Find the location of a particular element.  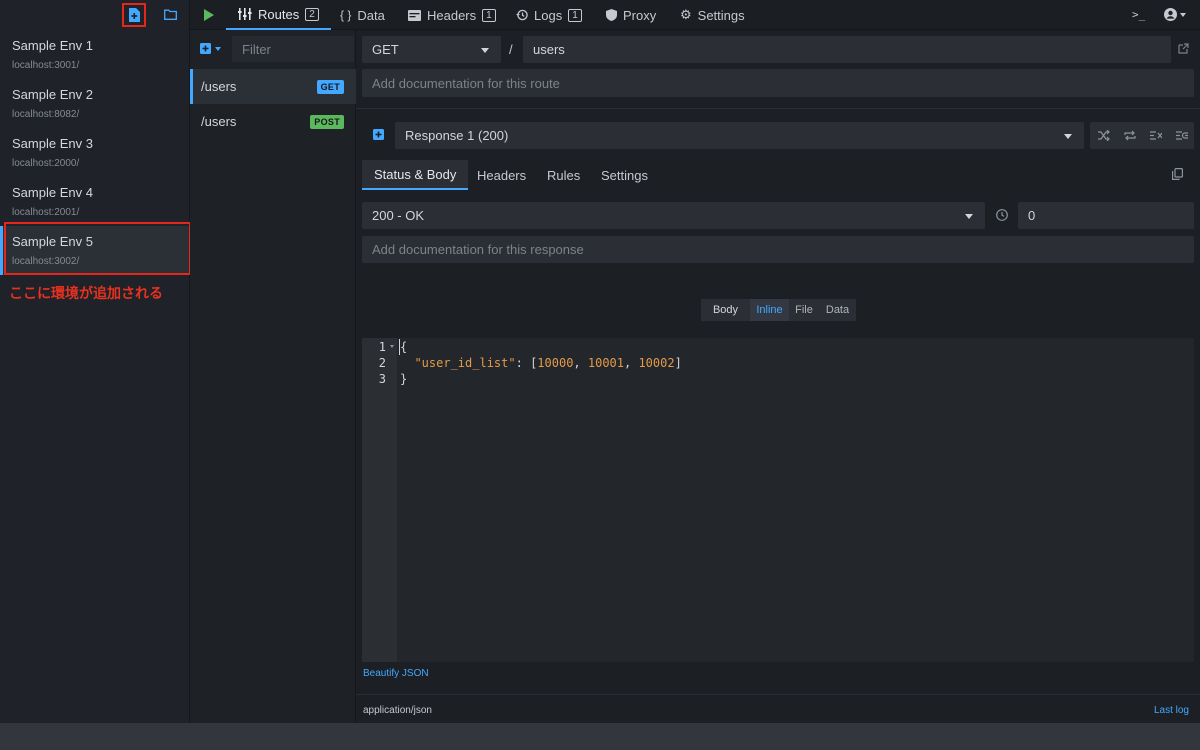

random-response-button is located at coordinates (1104, 135).